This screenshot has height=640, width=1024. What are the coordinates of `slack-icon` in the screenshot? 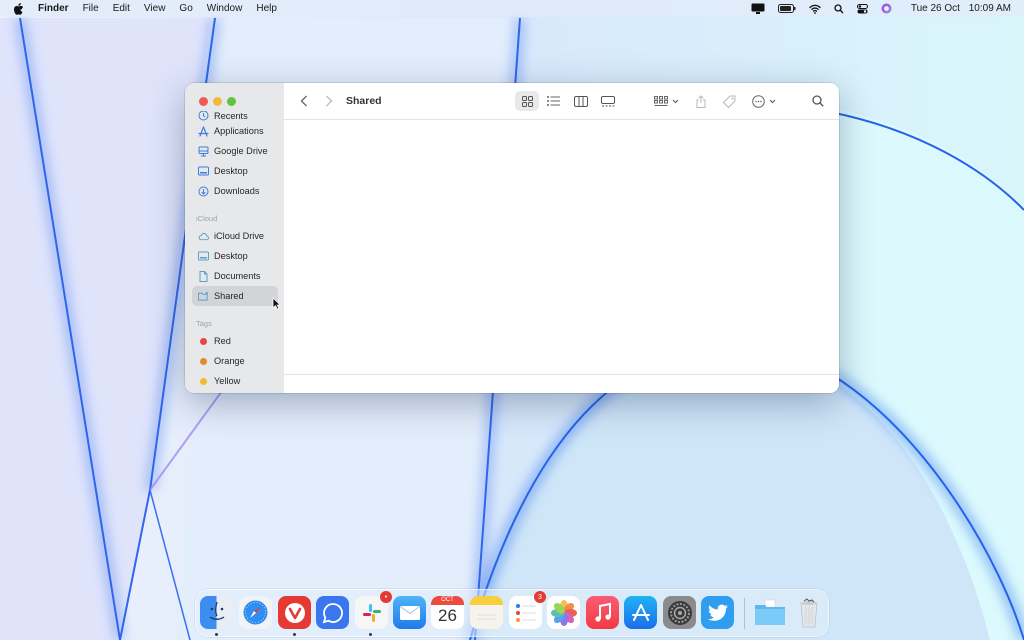 It's located at (371, 612).